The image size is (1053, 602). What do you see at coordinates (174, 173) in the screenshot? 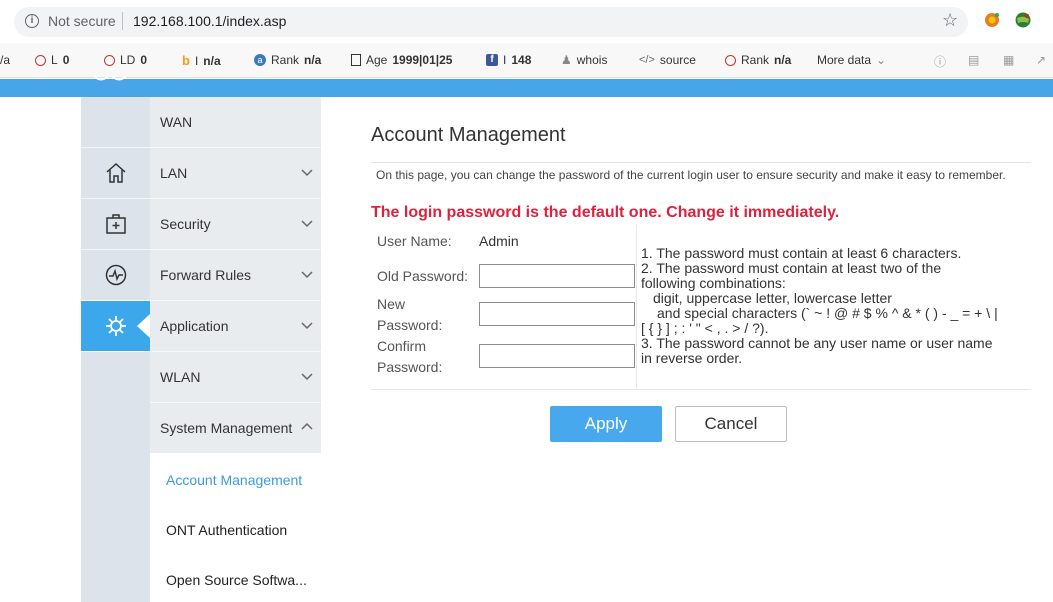
I see `menu-item-label: LAN` at bounding box center [174, 173].